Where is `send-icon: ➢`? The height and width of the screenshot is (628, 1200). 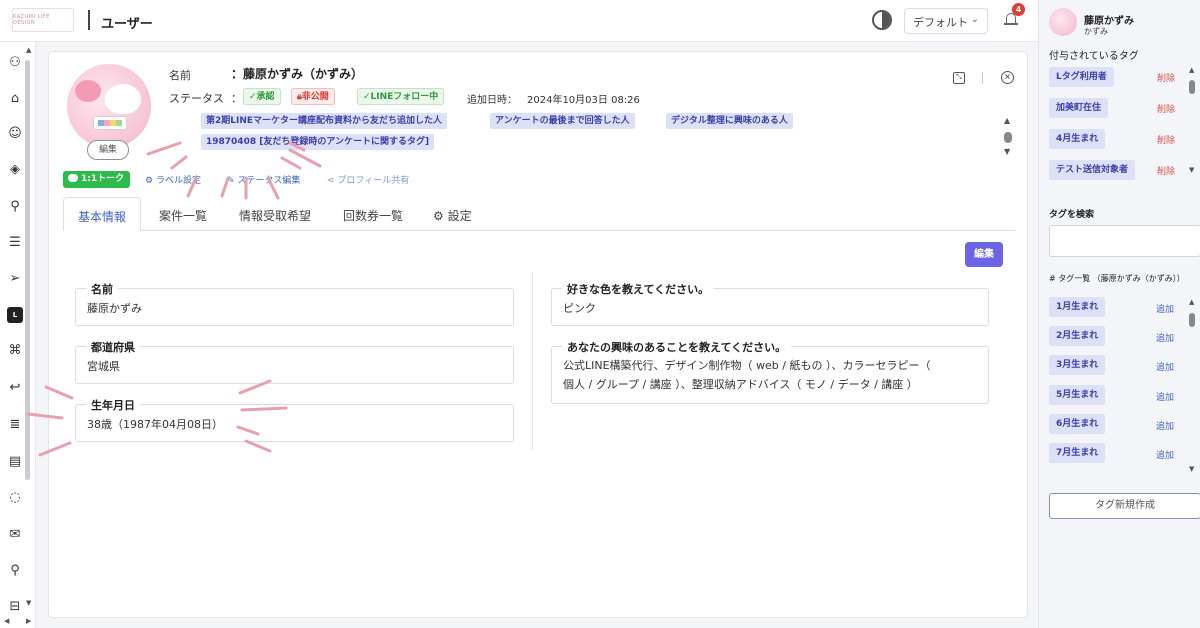 send-icon: ➢ is located at coordinates (15, 279).